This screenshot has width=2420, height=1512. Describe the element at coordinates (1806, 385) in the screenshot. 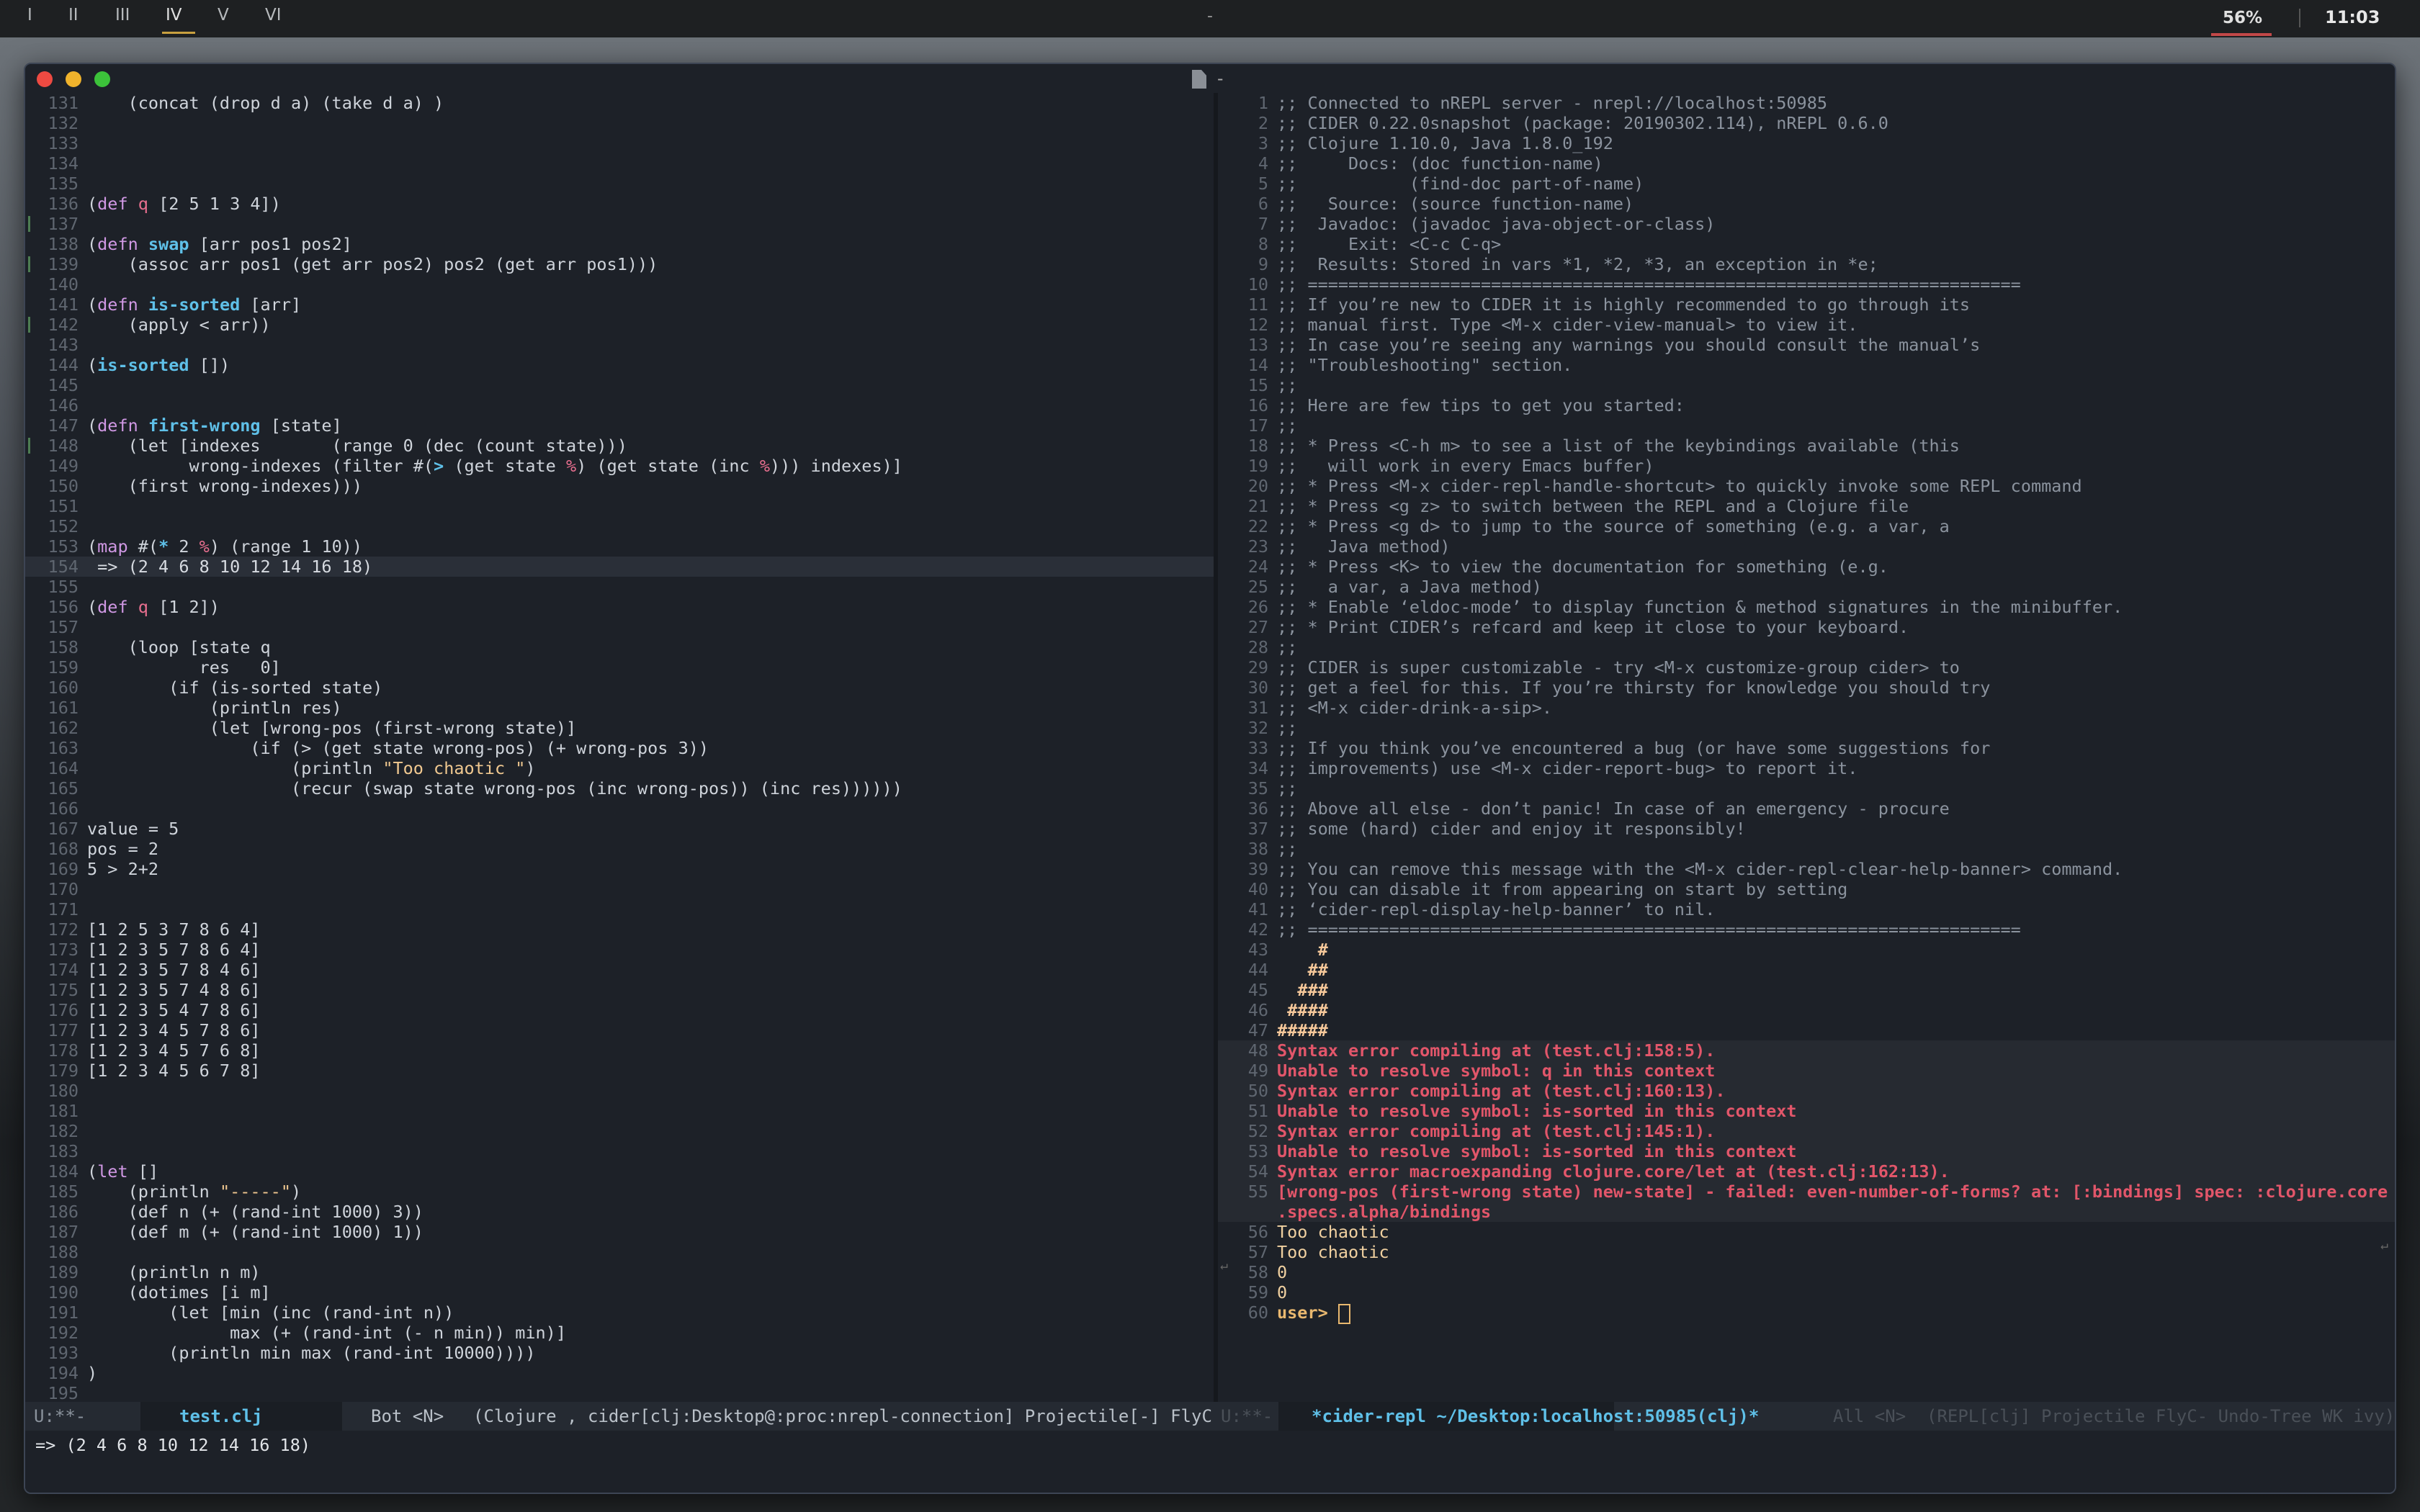

I see `repl-line: 15;;` at that location.